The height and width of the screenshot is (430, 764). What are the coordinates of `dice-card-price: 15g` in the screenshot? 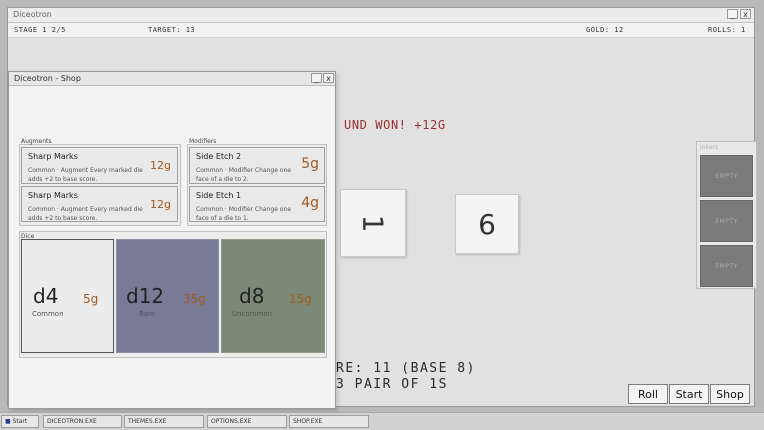 It's located at (300, 299).